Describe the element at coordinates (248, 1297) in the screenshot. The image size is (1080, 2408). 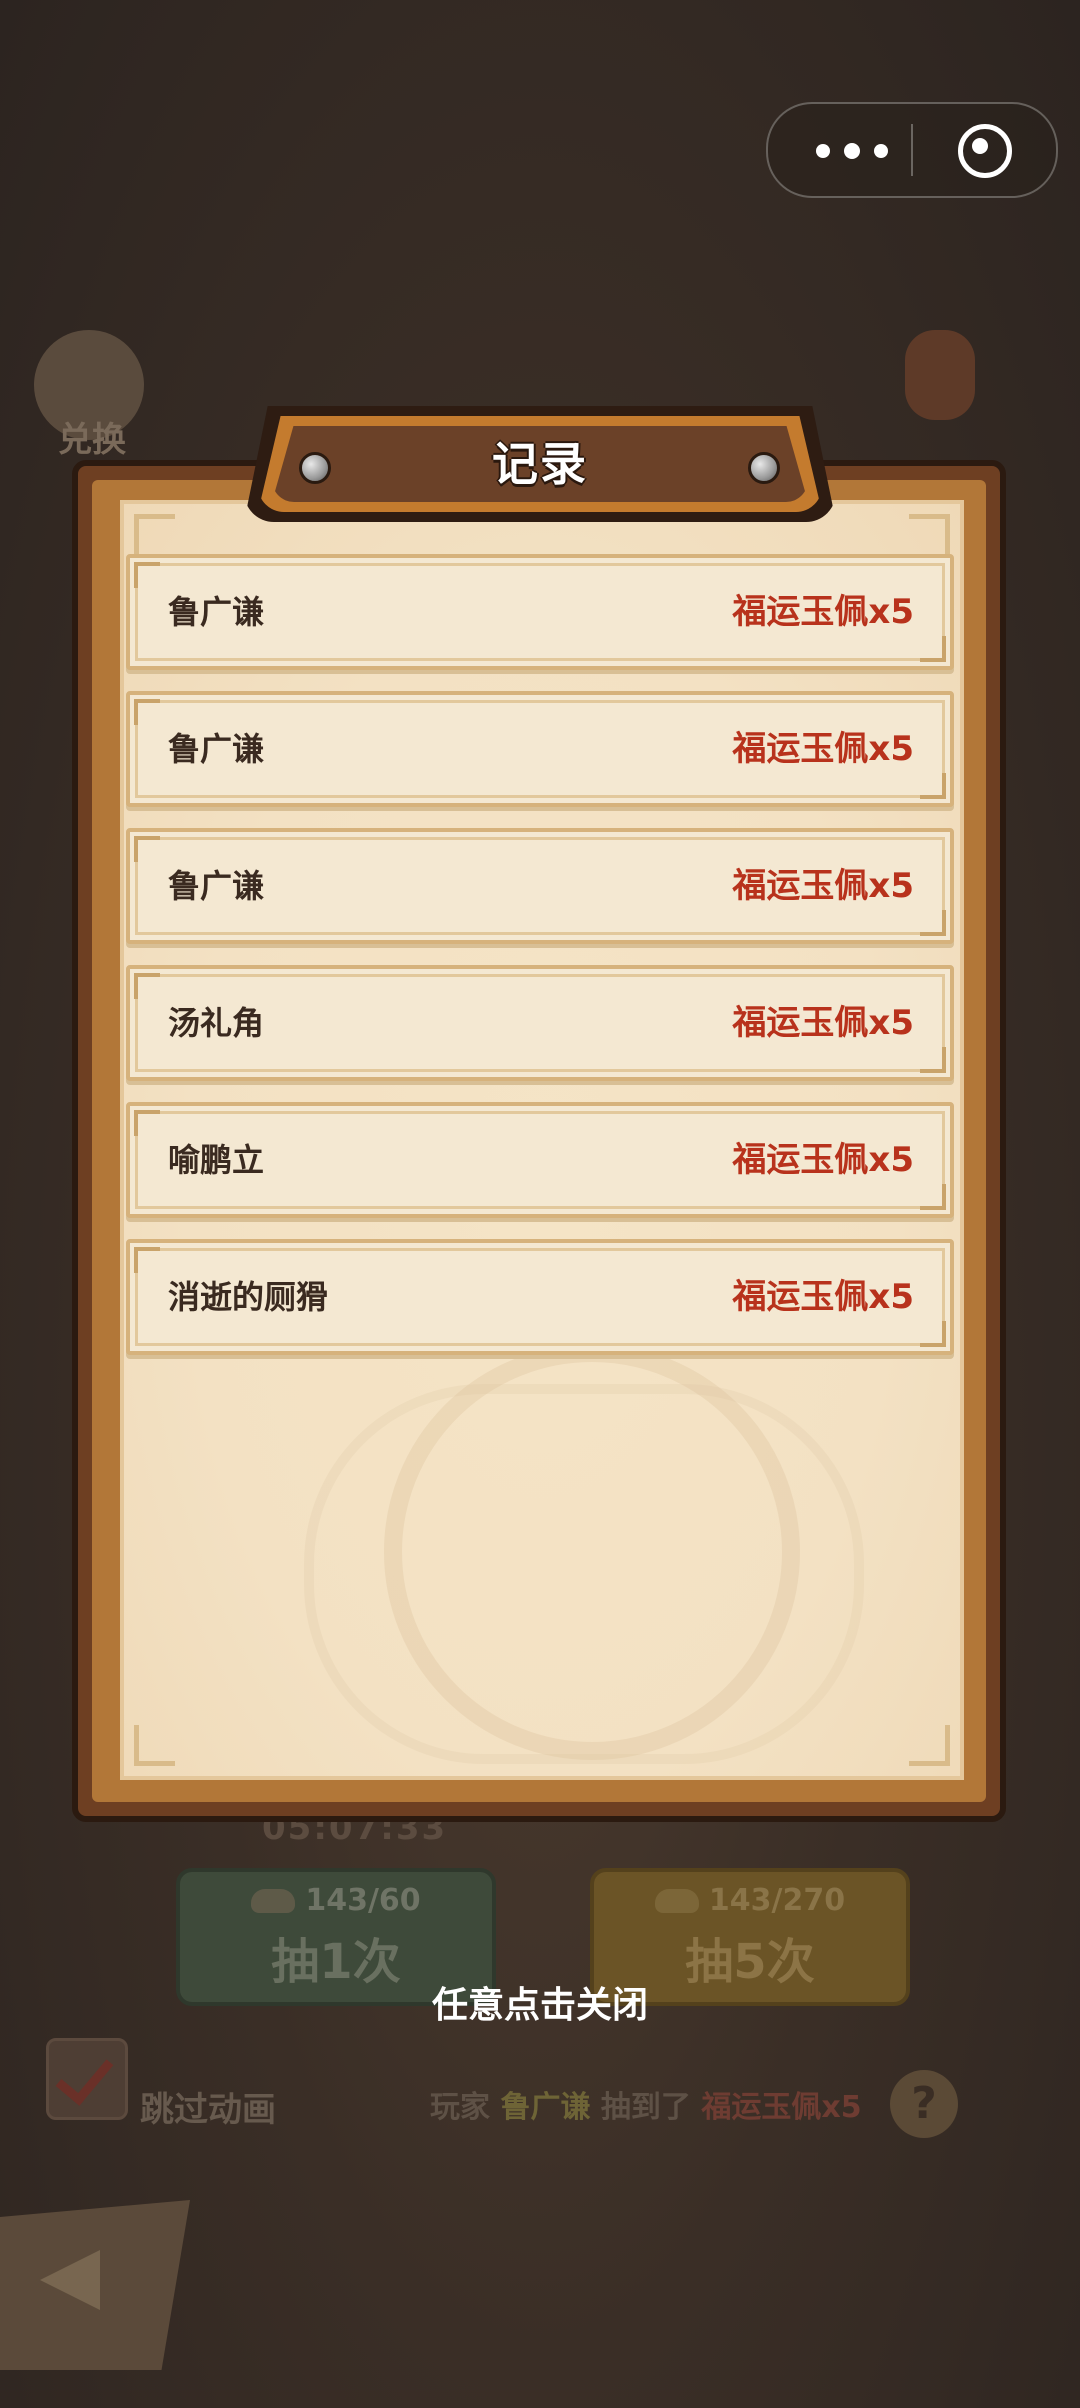
I see `record-player-name: 消逝的厕猾` at that location.